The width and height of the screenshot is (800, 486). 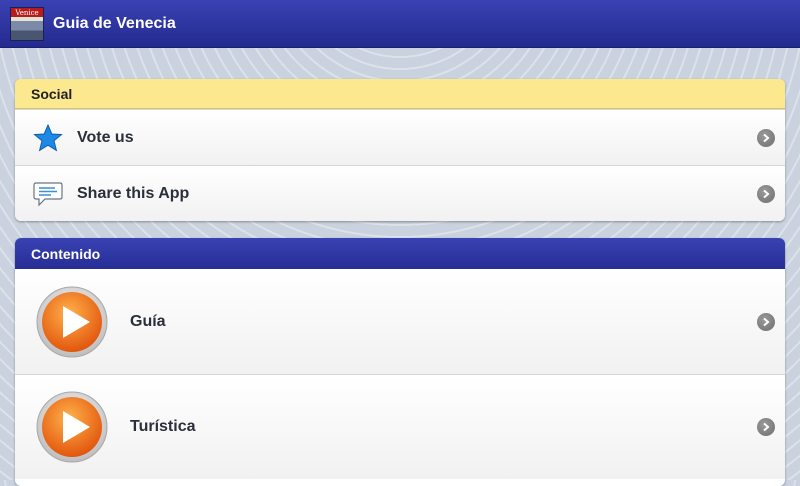 What do you see at coordinates (148, 321) in the screenshot?
I see `guia-label: Guía` at bounding box center [148, 321].